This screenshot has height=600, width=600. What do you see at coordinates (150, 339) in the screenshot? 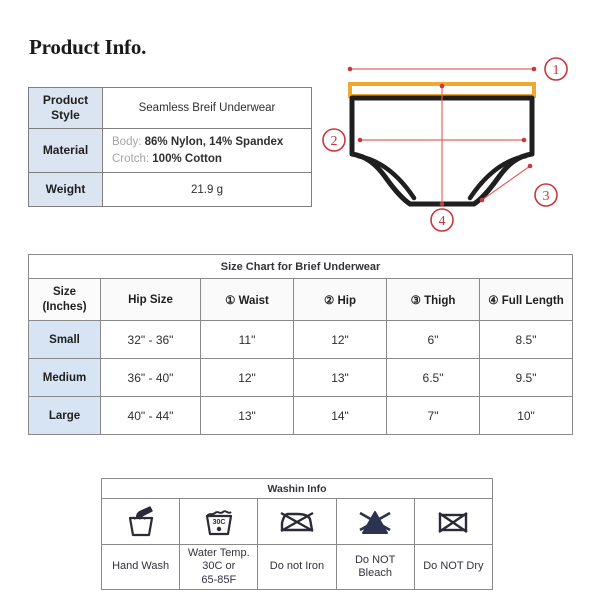
I see `cell-small-hip-size: 32" - 36"` at bounding box center [150, 339].